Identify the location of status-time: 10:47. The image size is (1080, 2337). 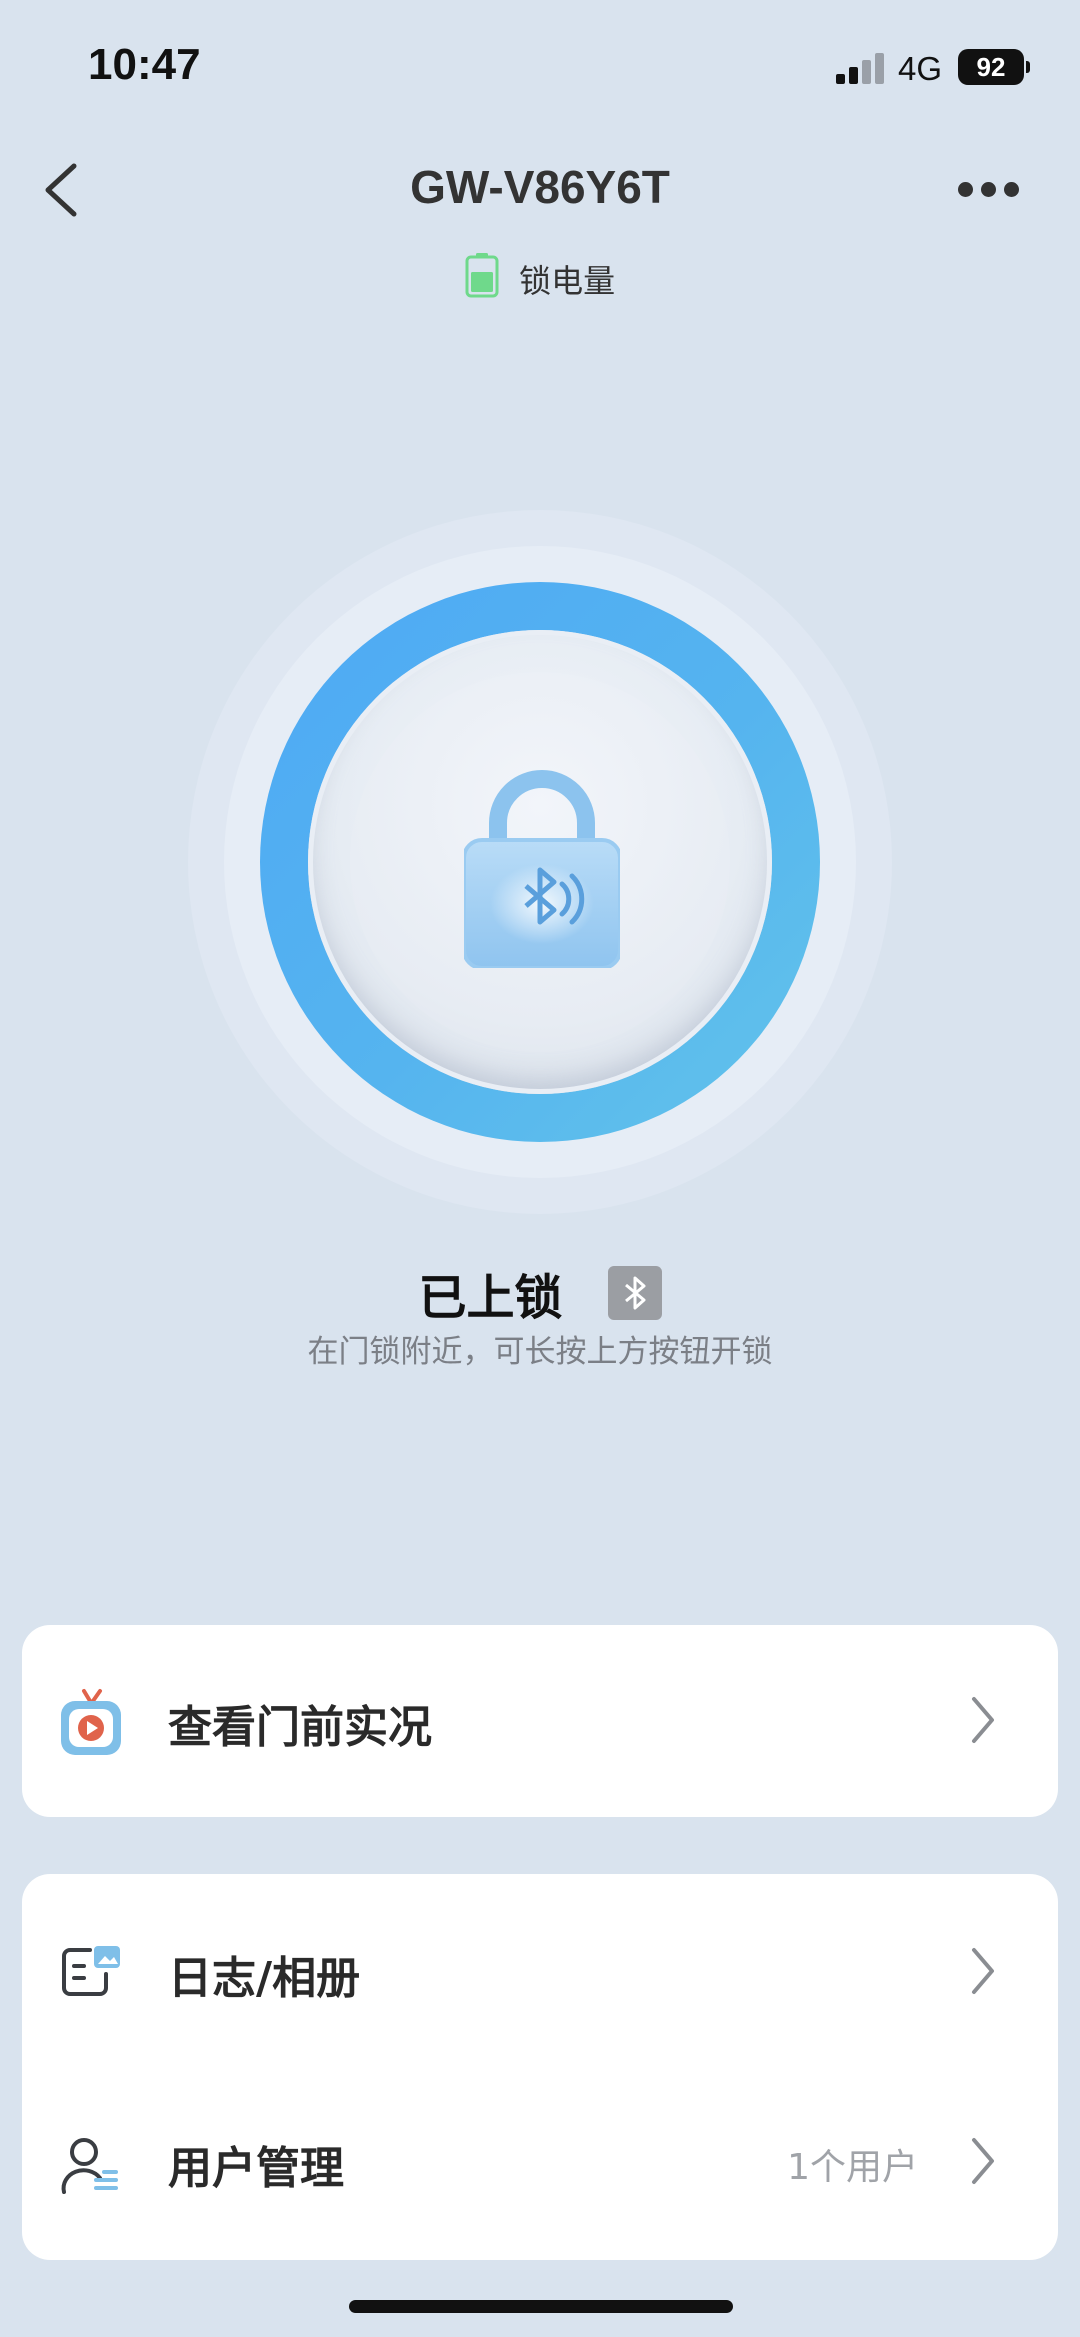
(144, 64).